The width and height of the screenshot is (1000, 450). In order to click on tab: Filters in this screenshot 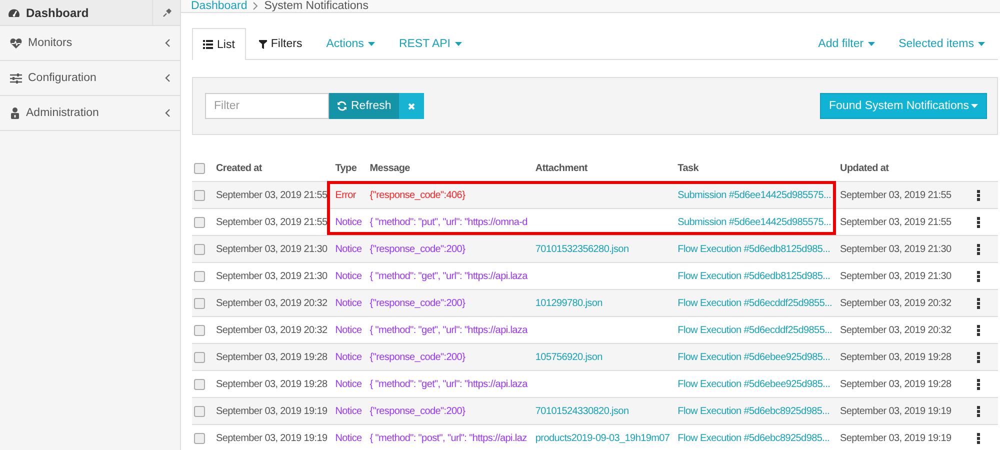, I will do `click(281, 43)`.